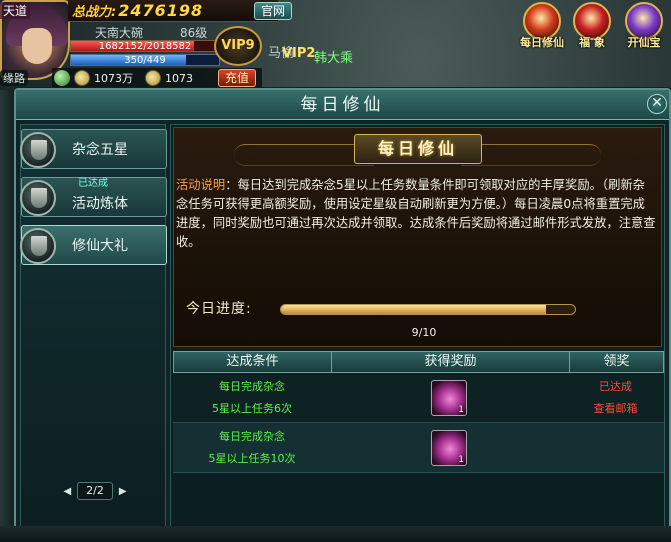 This screenshot has width=671, height=542. What do you see at coordinates (100, 150) in the screenshot?
I see `tab-label: 杂念五星` at bounding box center [100, 150].